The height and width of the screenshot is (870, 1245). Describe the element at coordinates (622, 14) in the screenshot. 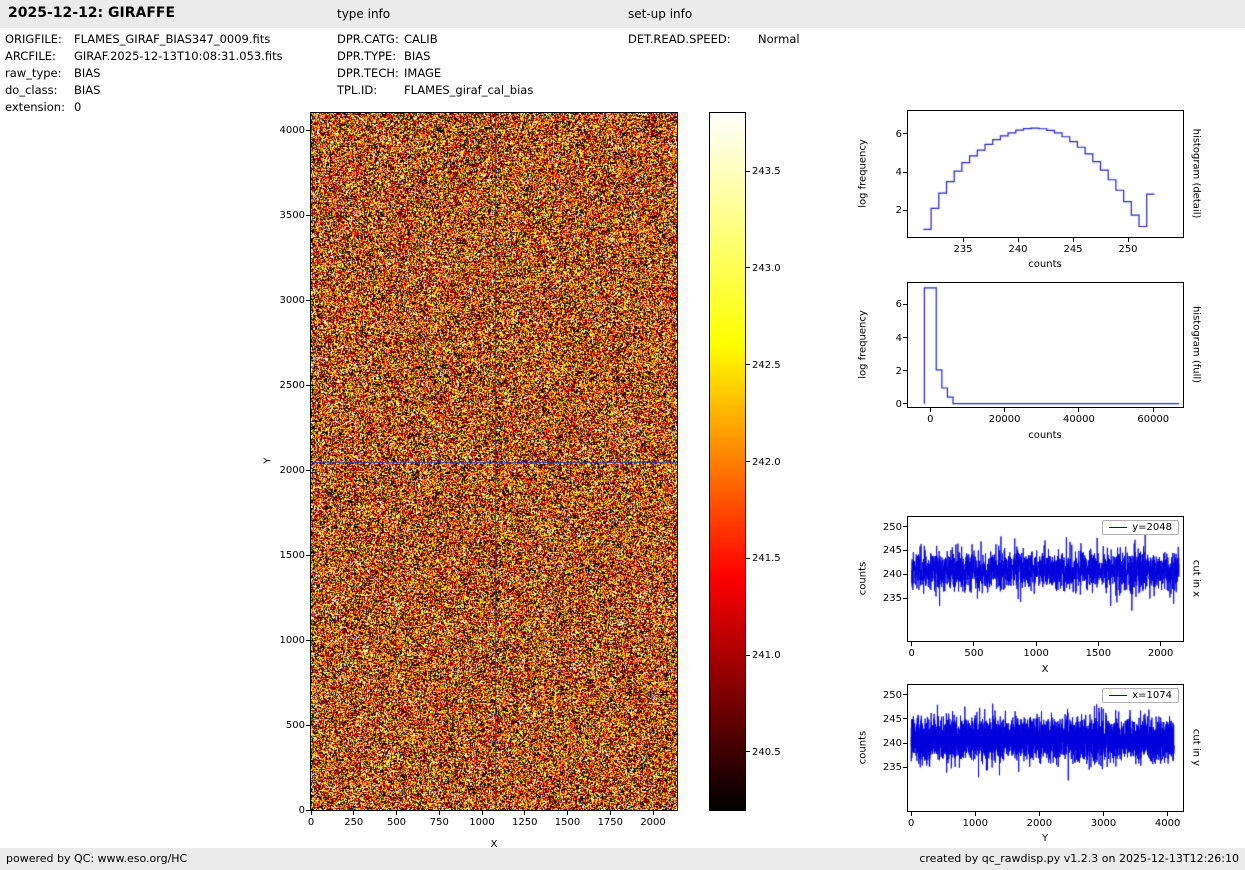

I see `header-bar` at that location.